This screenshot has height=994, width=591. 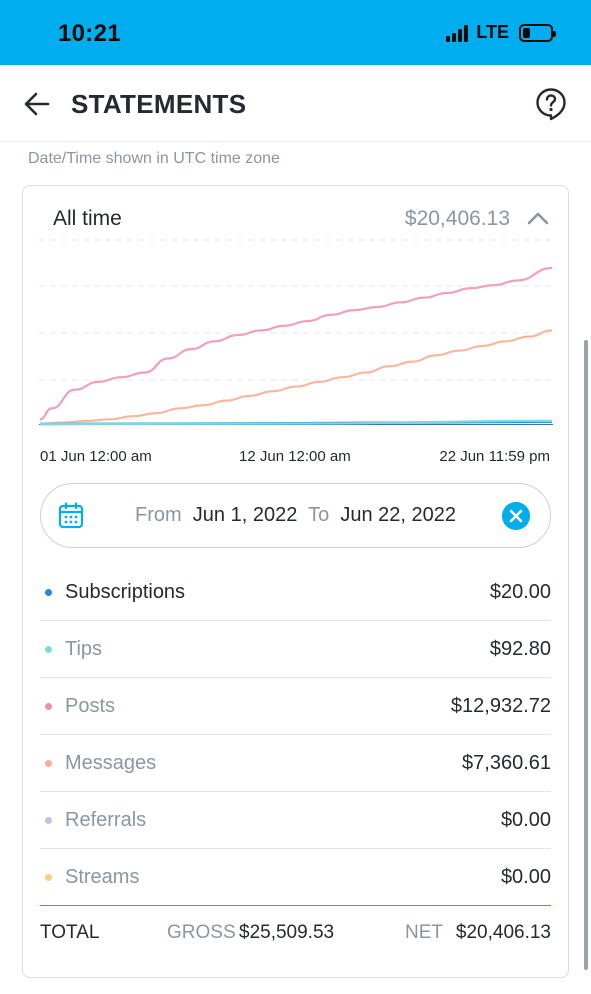 What do you see at coordinates (87, 218) in the screenshot?
I see `period-label: All time` at bounding box center [87, 218].